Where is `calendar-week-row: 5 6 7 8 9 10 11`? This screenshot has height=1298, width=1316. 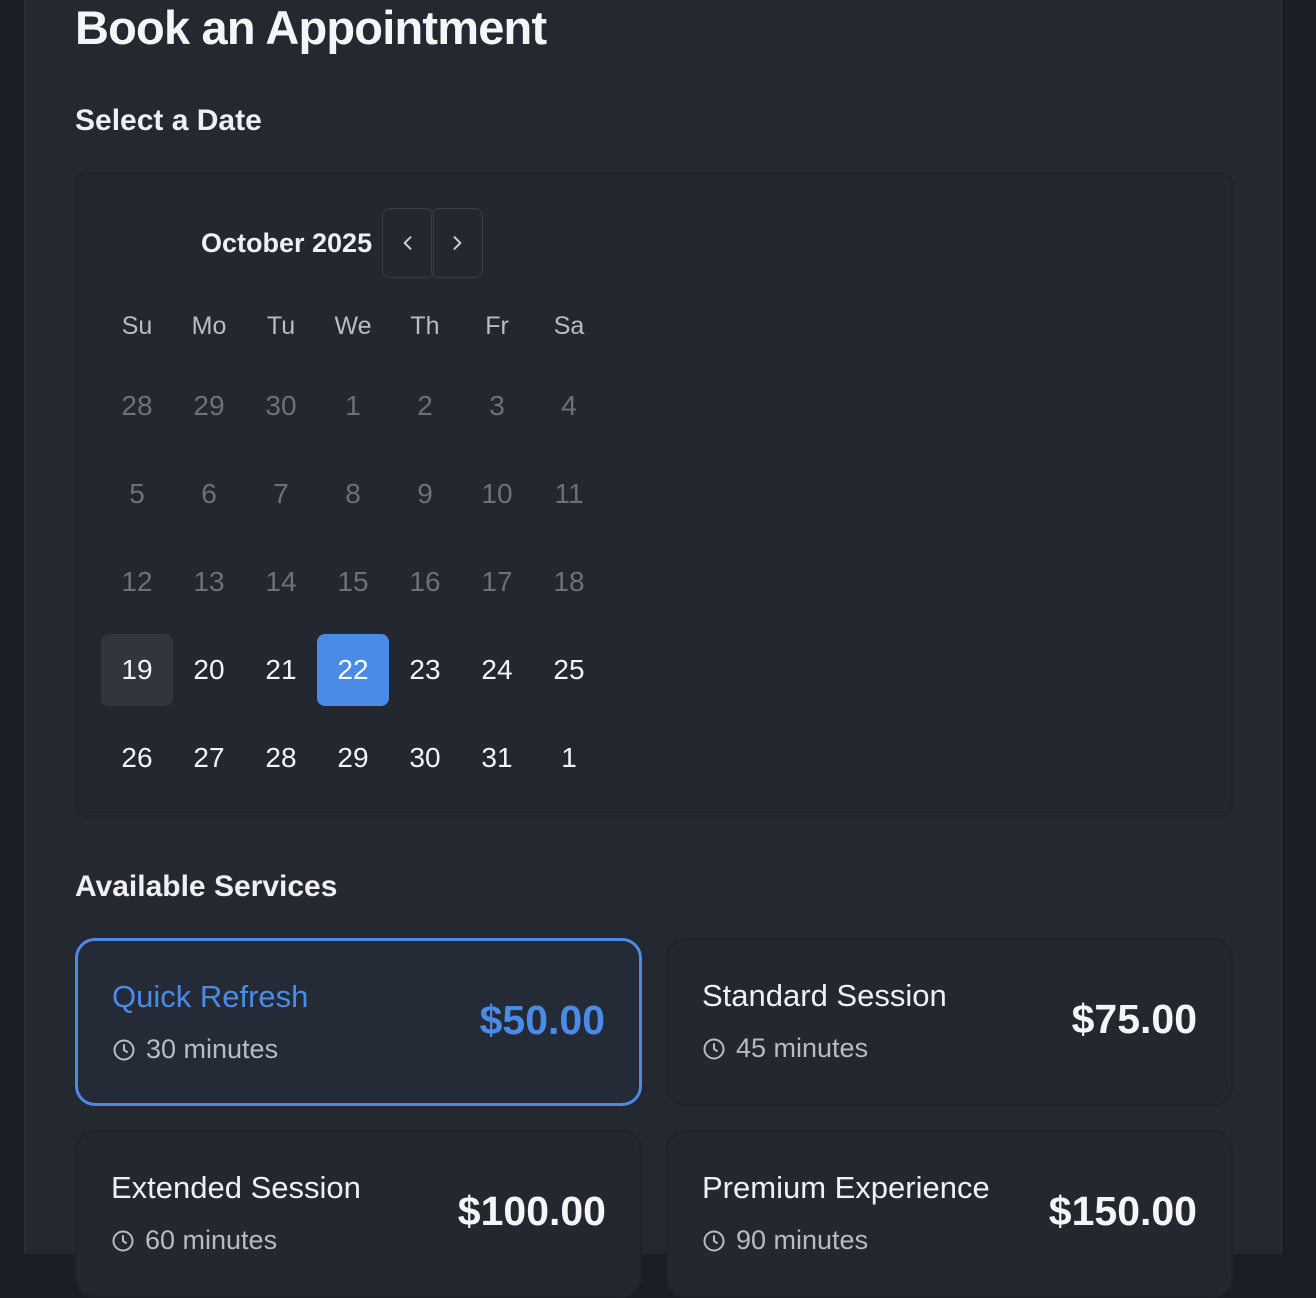 calendar-week-row: 5 6 7 8 9 10 11 is located at coordinates (353, 494).